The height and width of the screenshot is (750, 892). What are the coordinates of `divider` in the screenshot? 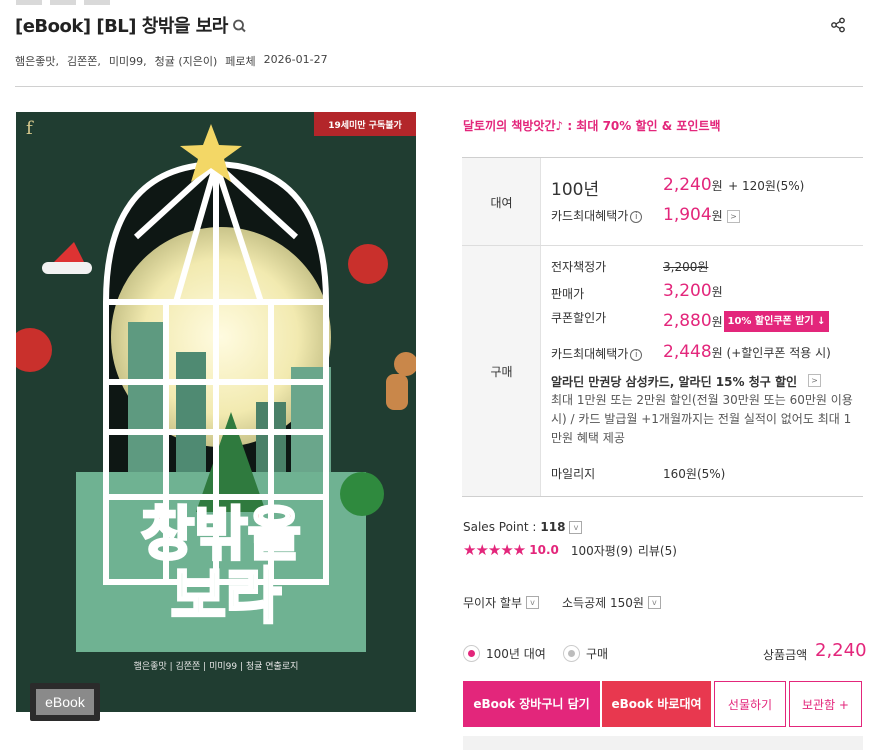 It's located at (439, 86).